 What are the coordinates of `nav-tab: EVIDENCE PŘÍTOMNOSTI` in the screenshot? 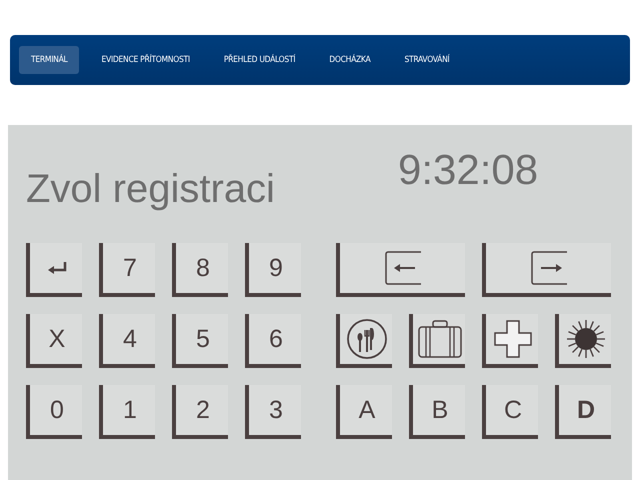 It's located at (145, 60).